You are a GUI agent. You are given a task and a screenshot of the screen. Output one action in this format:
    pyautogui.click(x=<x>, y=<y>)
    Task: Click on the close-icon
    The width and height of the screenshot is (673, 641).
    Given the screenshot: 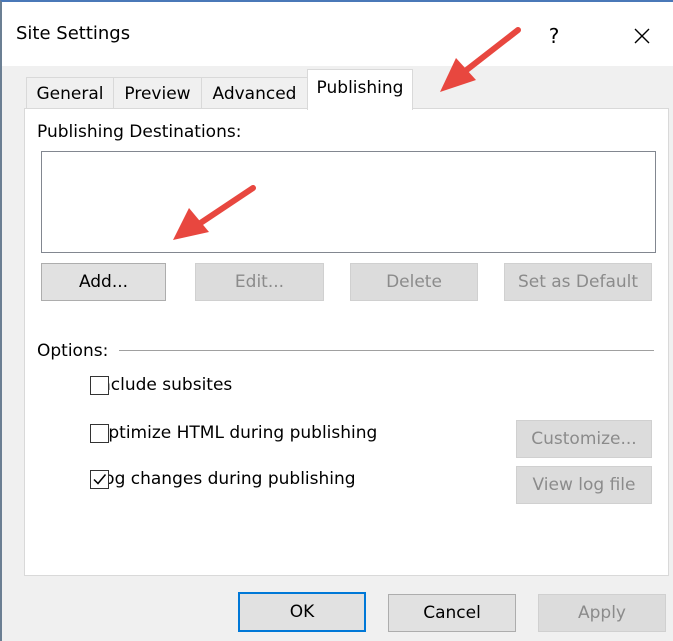 What is the action you would take?
    pyautogui.click(x=642, y=36)
    